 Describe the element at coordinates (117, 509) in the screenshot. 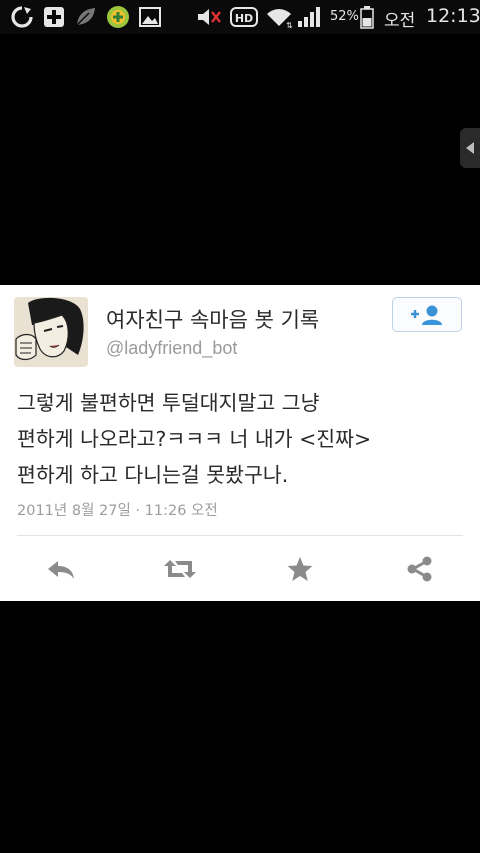

I see `tweet-timestamp: 2011년 8월 27일 · 11:26 오전` at that location.